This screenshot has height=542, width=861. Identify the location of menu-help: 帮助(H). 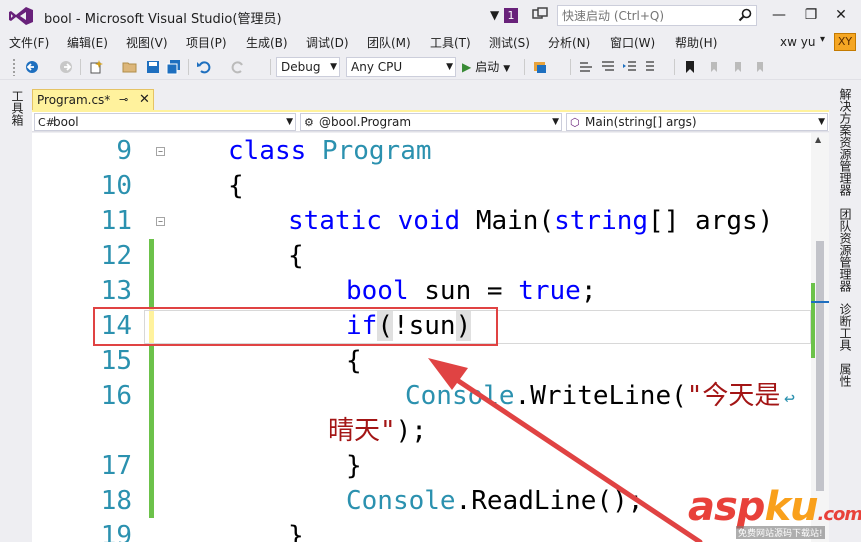
(696, 42).